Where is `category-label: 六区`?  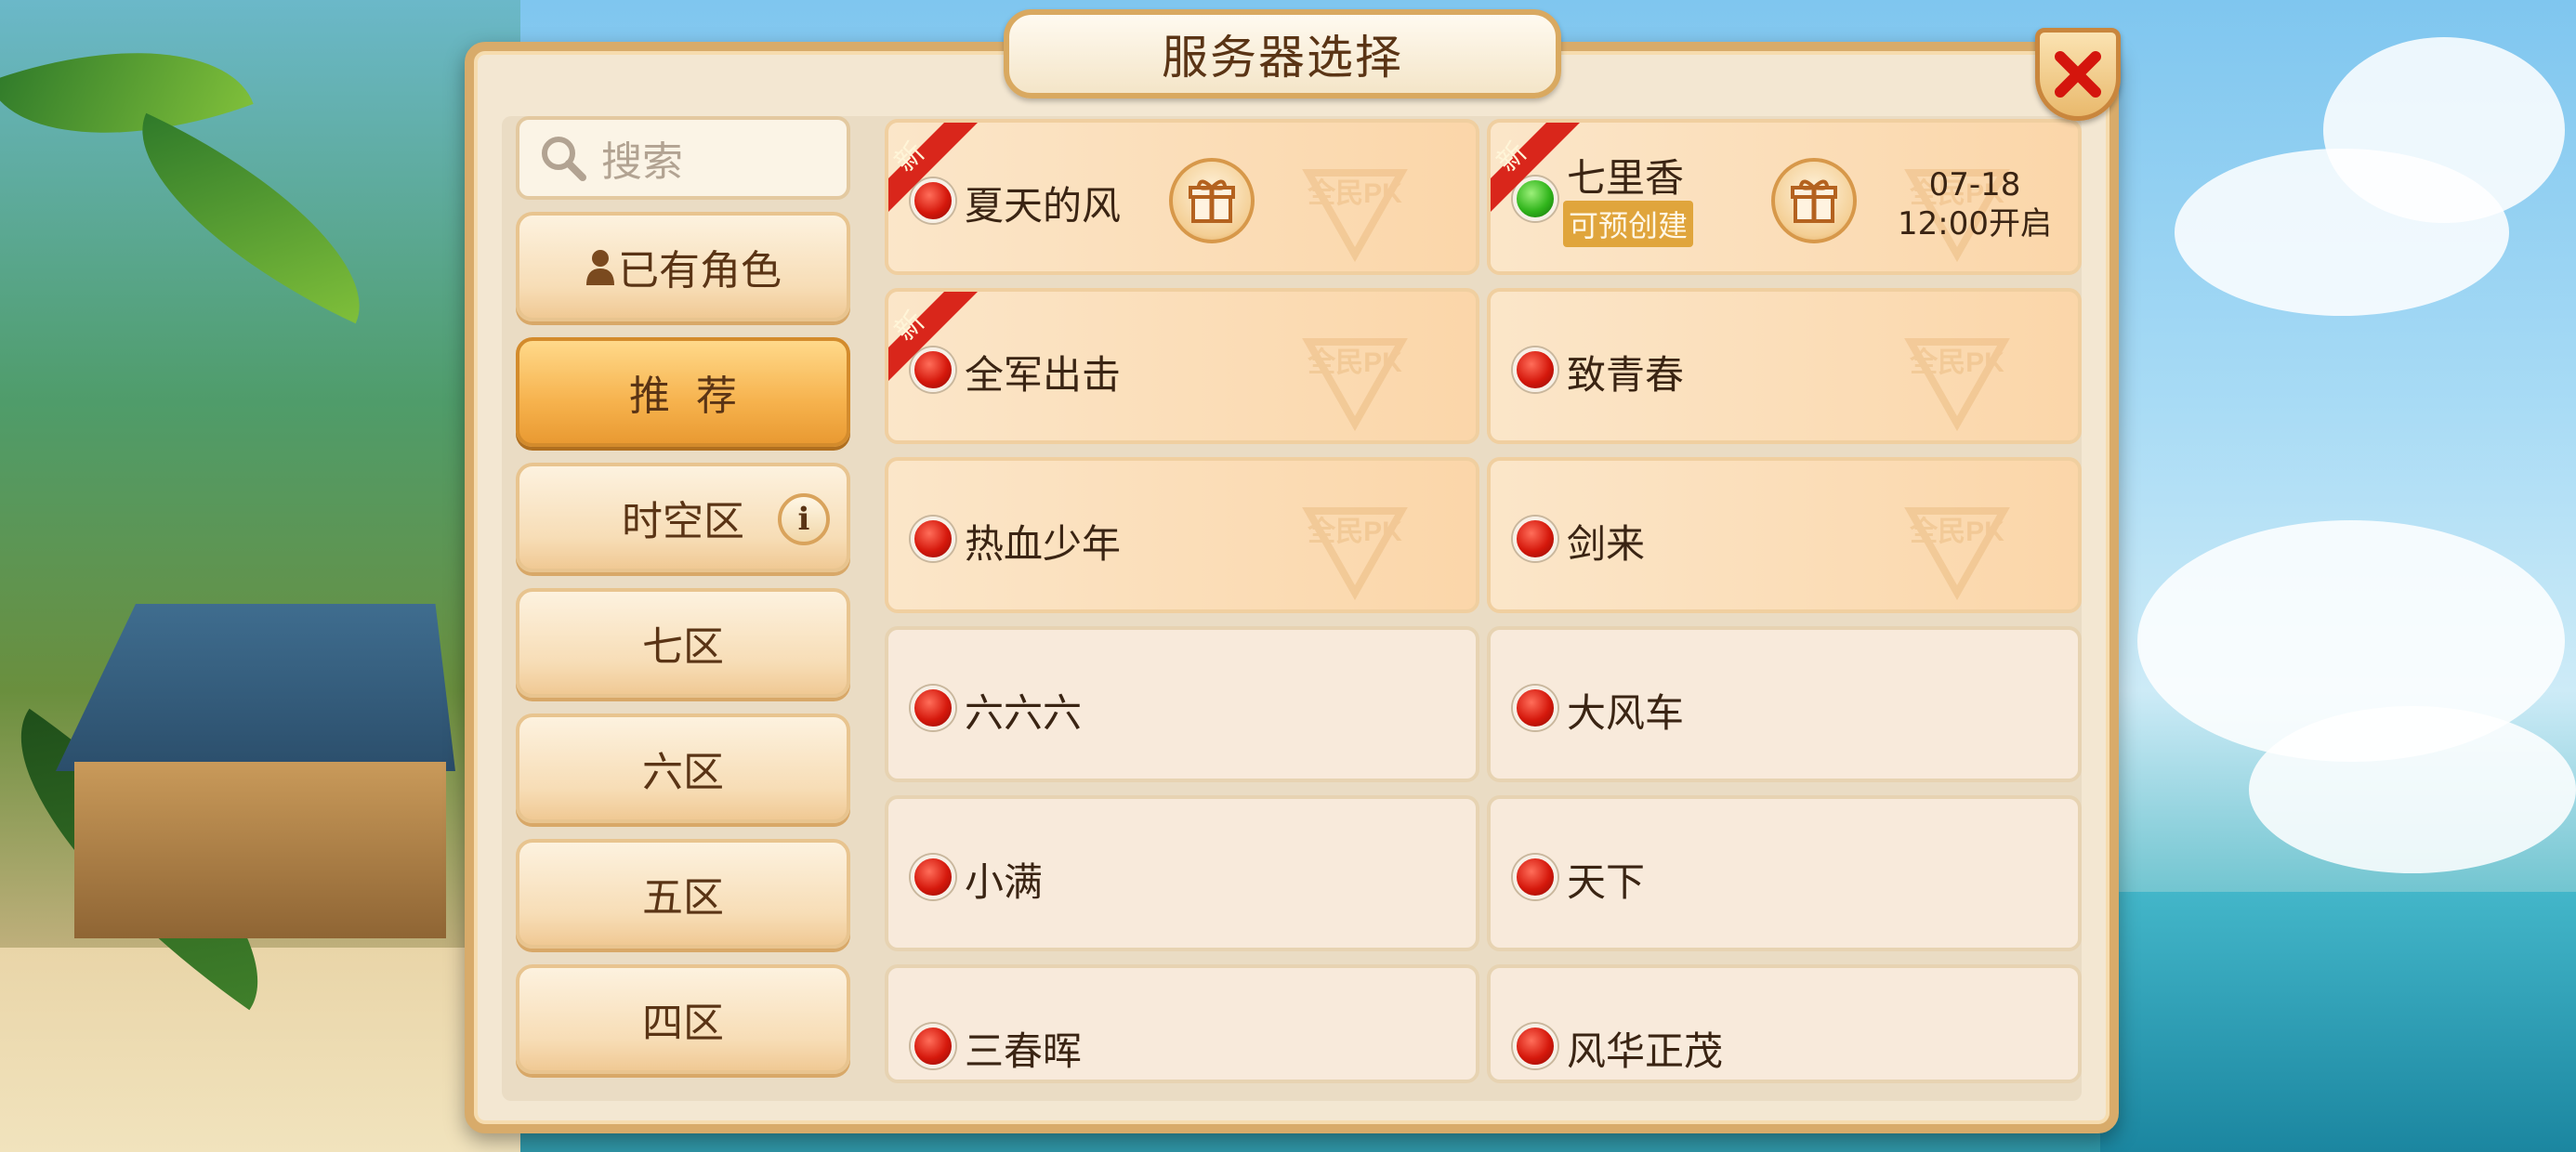
category-label: 六区 is located at coordinates (683, 772).